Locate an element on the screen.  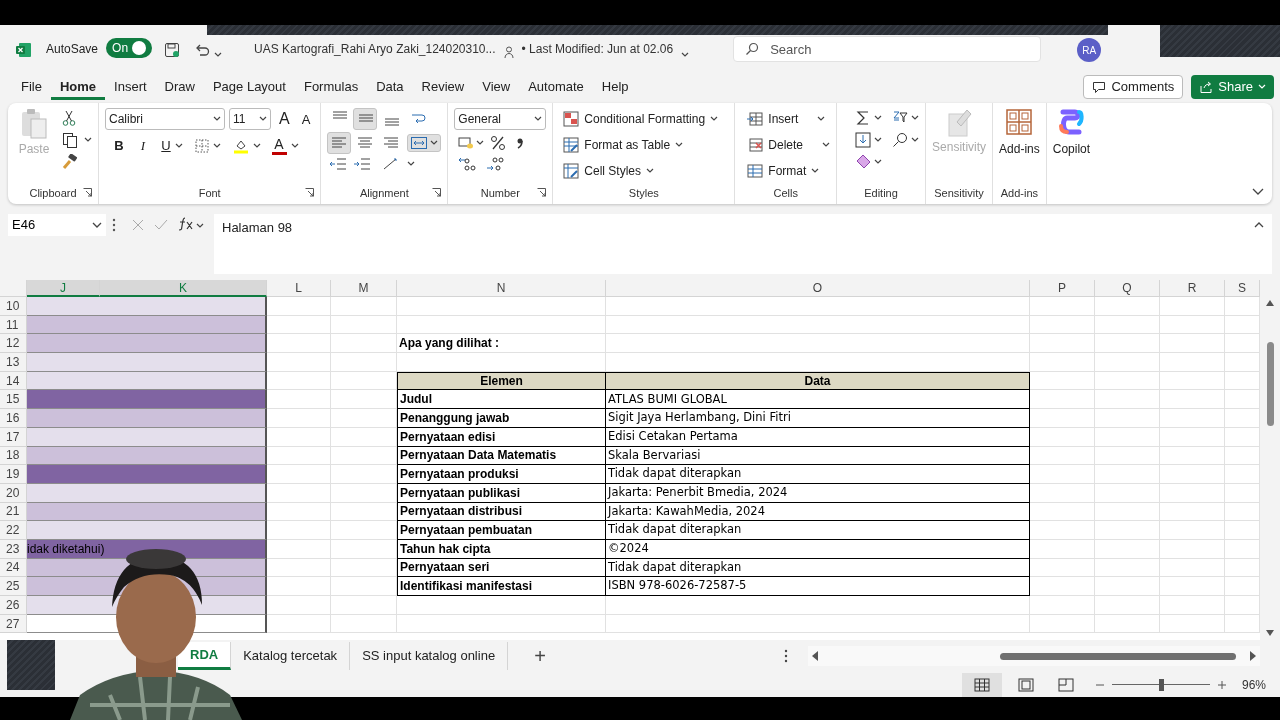
column-header: R is located at coordinates (1192, 288).